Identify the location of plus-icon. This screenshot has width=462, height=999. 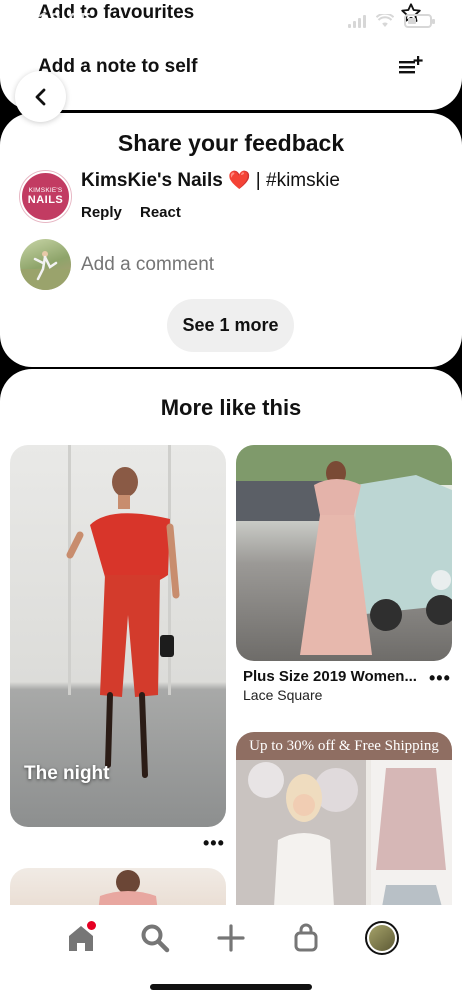
(231, 938).